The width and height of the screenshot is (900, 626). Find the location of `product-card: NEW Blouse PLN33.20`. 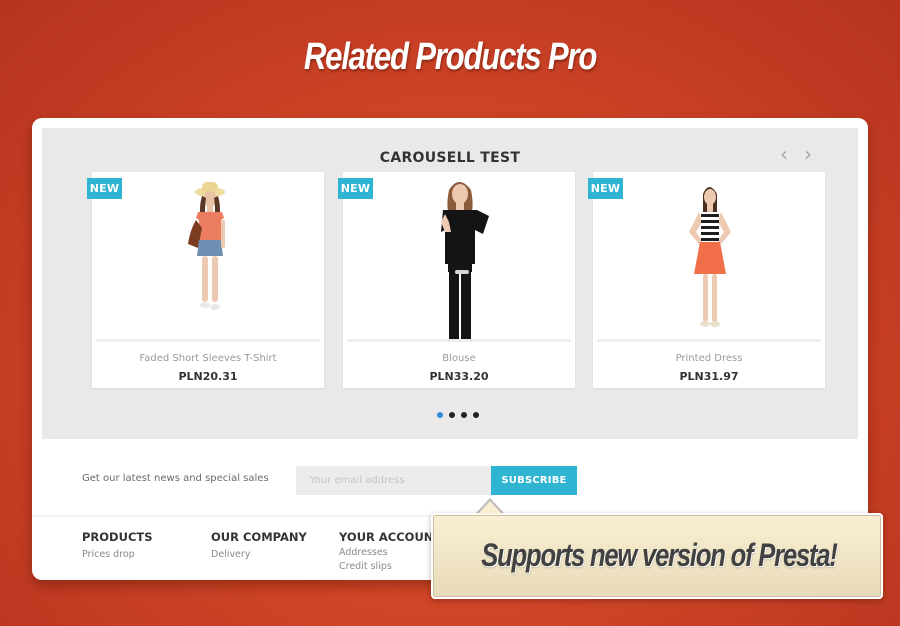

product-card: NEW Blouse PLN33.20 is located at coordinates (456, 280).